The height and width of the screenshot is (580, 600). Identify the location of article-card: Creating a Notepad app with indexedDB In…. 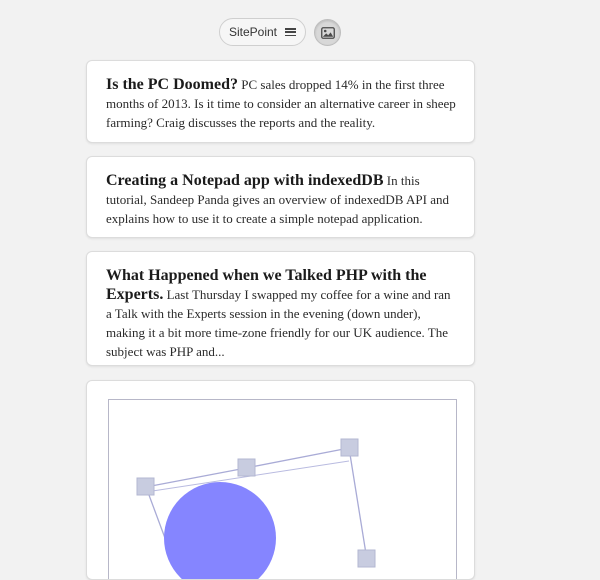
(280, 197).